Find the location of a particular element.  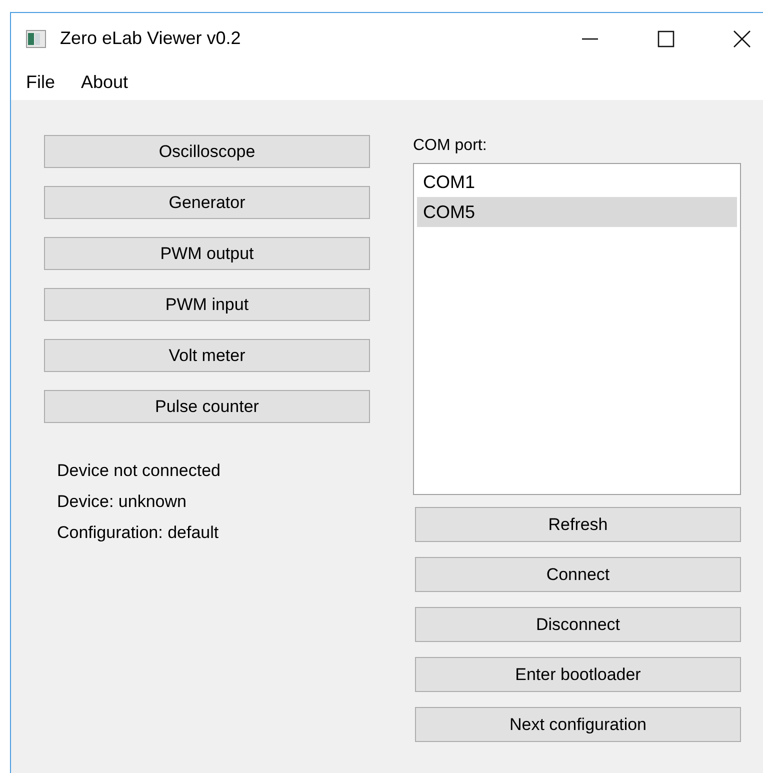

tool-button: PWM input is located at coordinates (207, 304).